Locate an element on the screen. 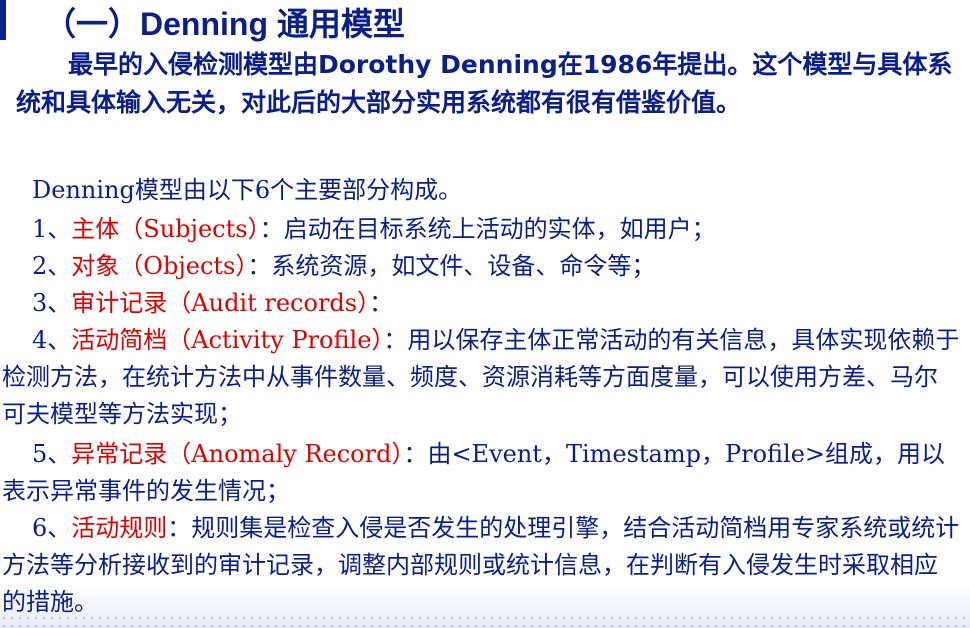 The height and width of the screenshot is (628, 970). item-number: 2、 is located at coordinates (52, 266).